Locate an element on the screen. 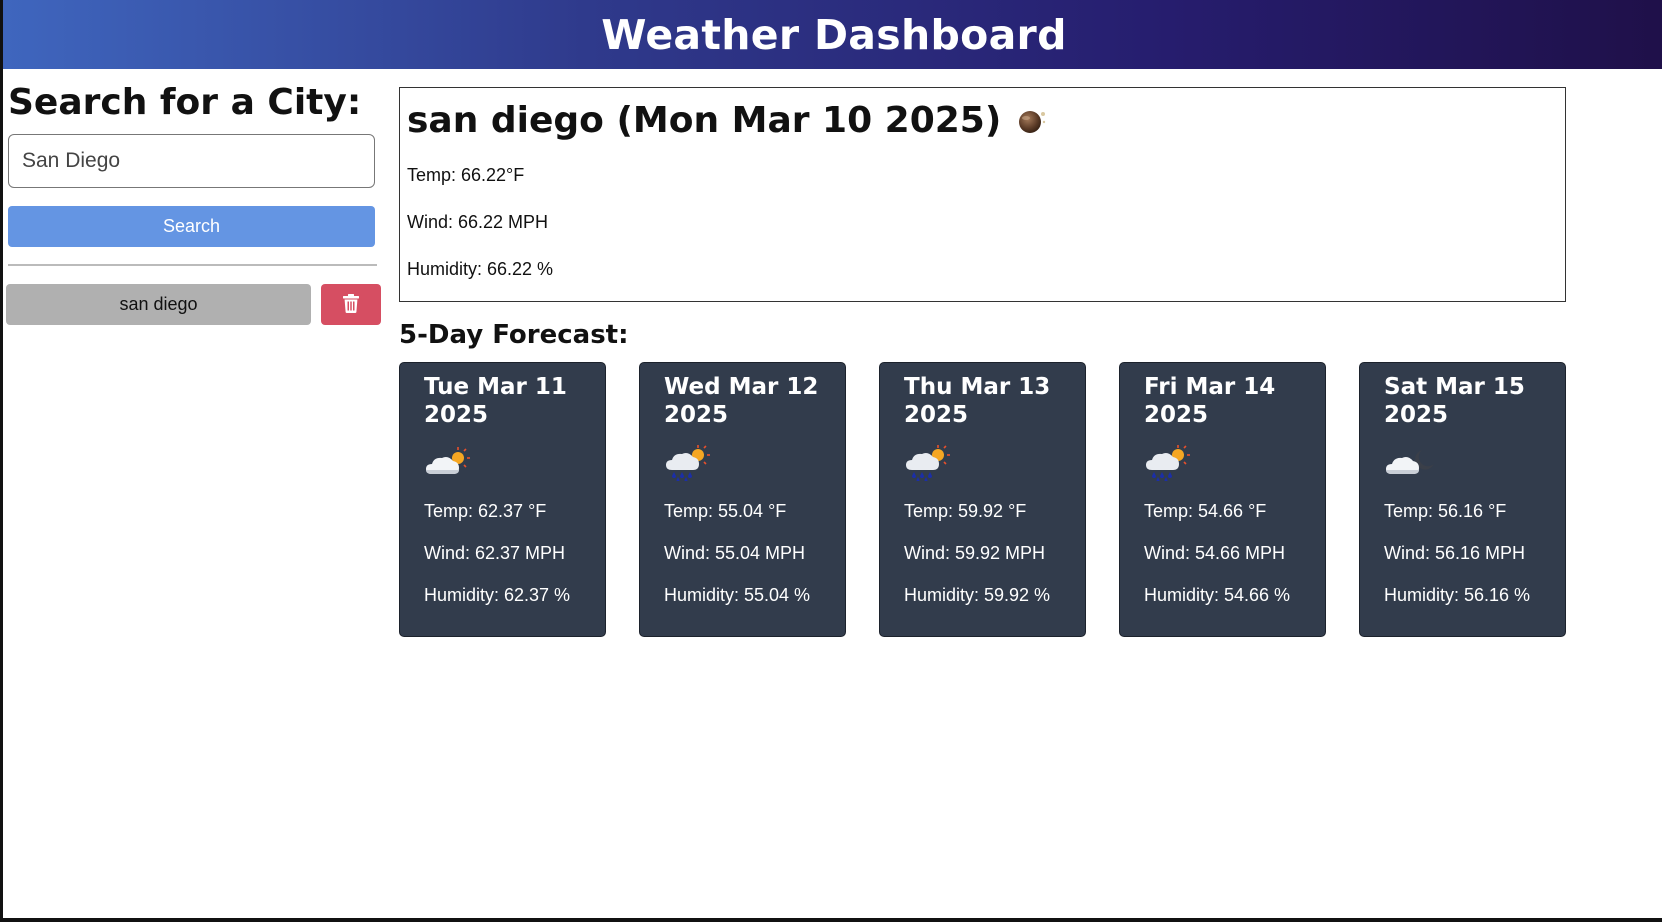 Image resolution: width=1662 pixels, height=922 pixels. current-wind: Wind: 66.22 MPH is located at coordinates (478, 222).